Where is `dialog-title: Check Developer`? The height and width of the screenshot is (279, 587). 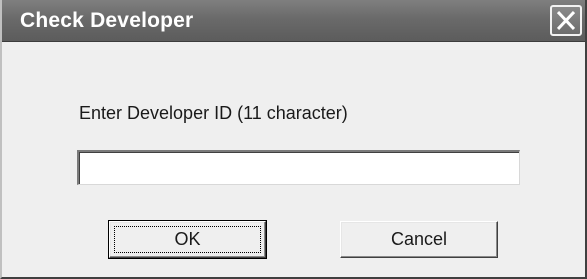 dialog-title: Check Developer is located at coordinates (107, 20).